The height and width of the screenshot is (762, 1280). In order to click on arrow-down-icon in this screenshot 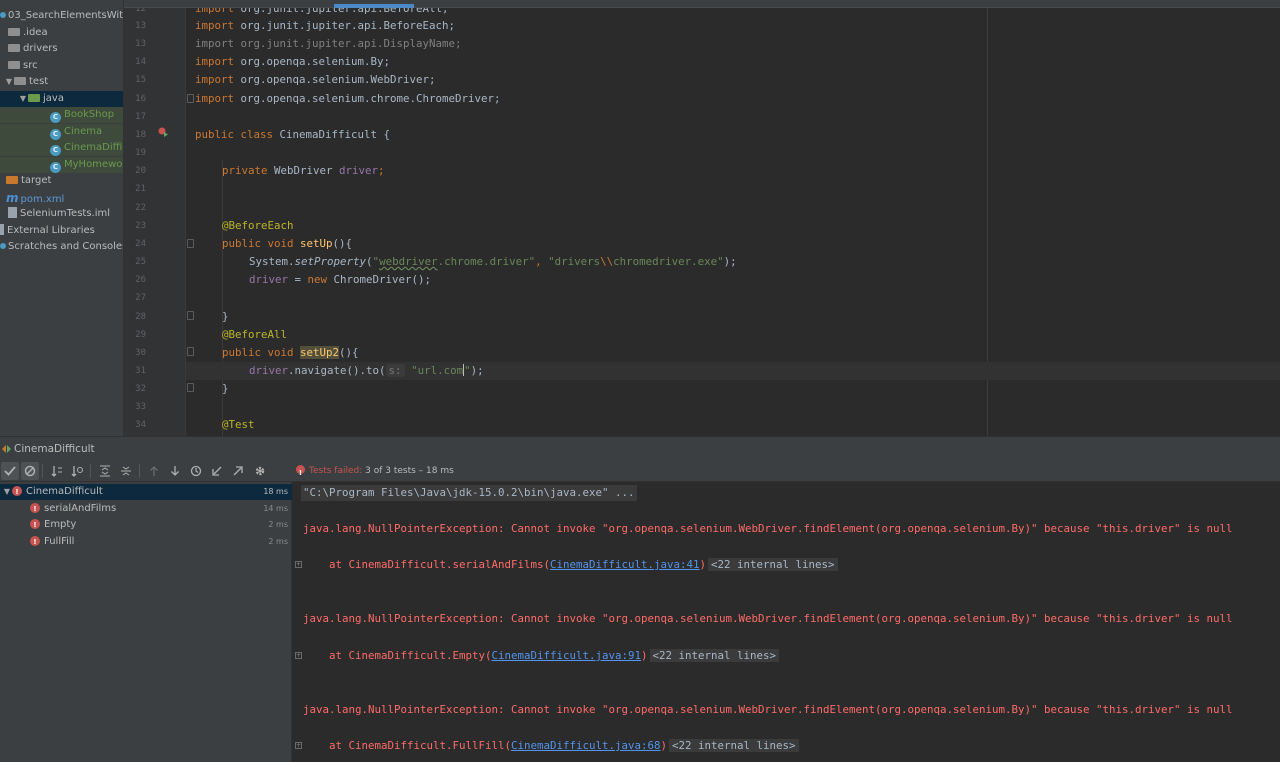, I will do `click(175, 471)`.